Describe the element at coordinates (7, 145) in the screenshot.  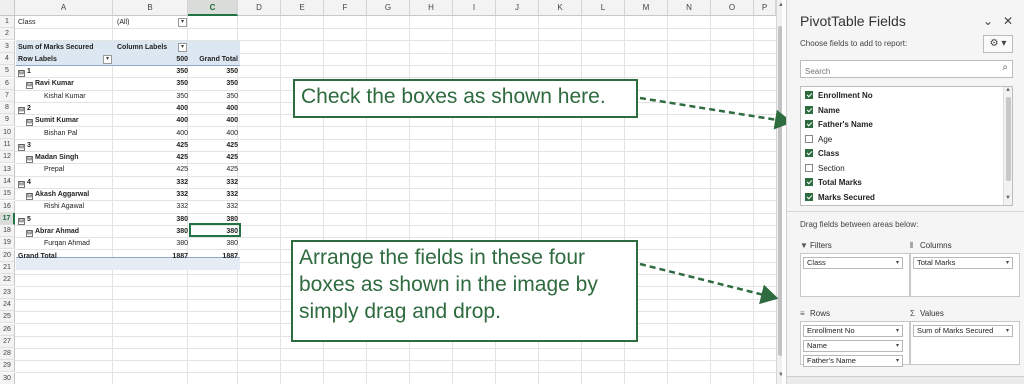
I see `row-header: 11` at that location.